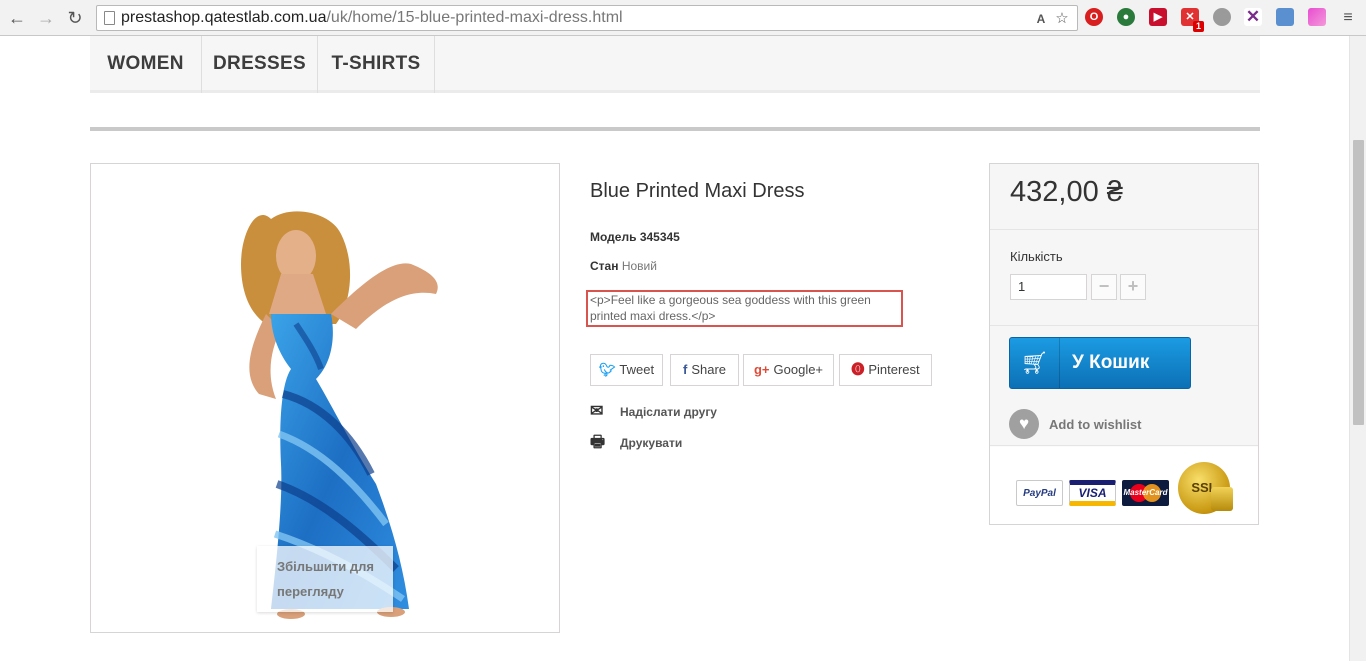 This screenshot has width=1366, height=661. What do you see at coordinates (675, 129) in the screenshot?
I see `menu-divider` at bounding box center [675, 129].